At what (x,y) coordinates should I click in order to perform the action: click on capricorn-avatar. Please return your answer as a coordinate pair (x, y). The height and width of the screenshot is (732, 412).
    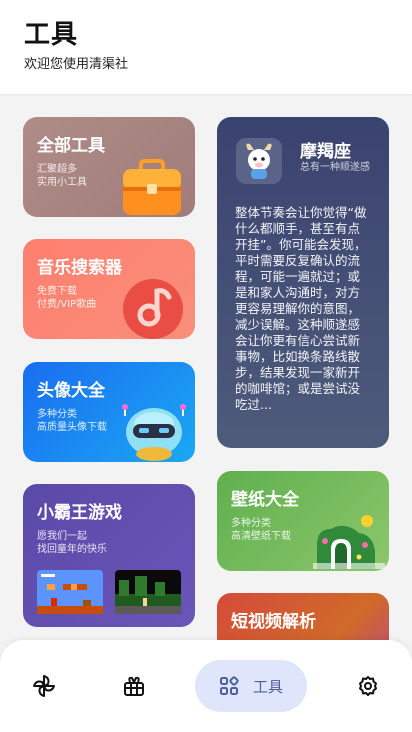
    Looking at the image, I should click on (259, 161).